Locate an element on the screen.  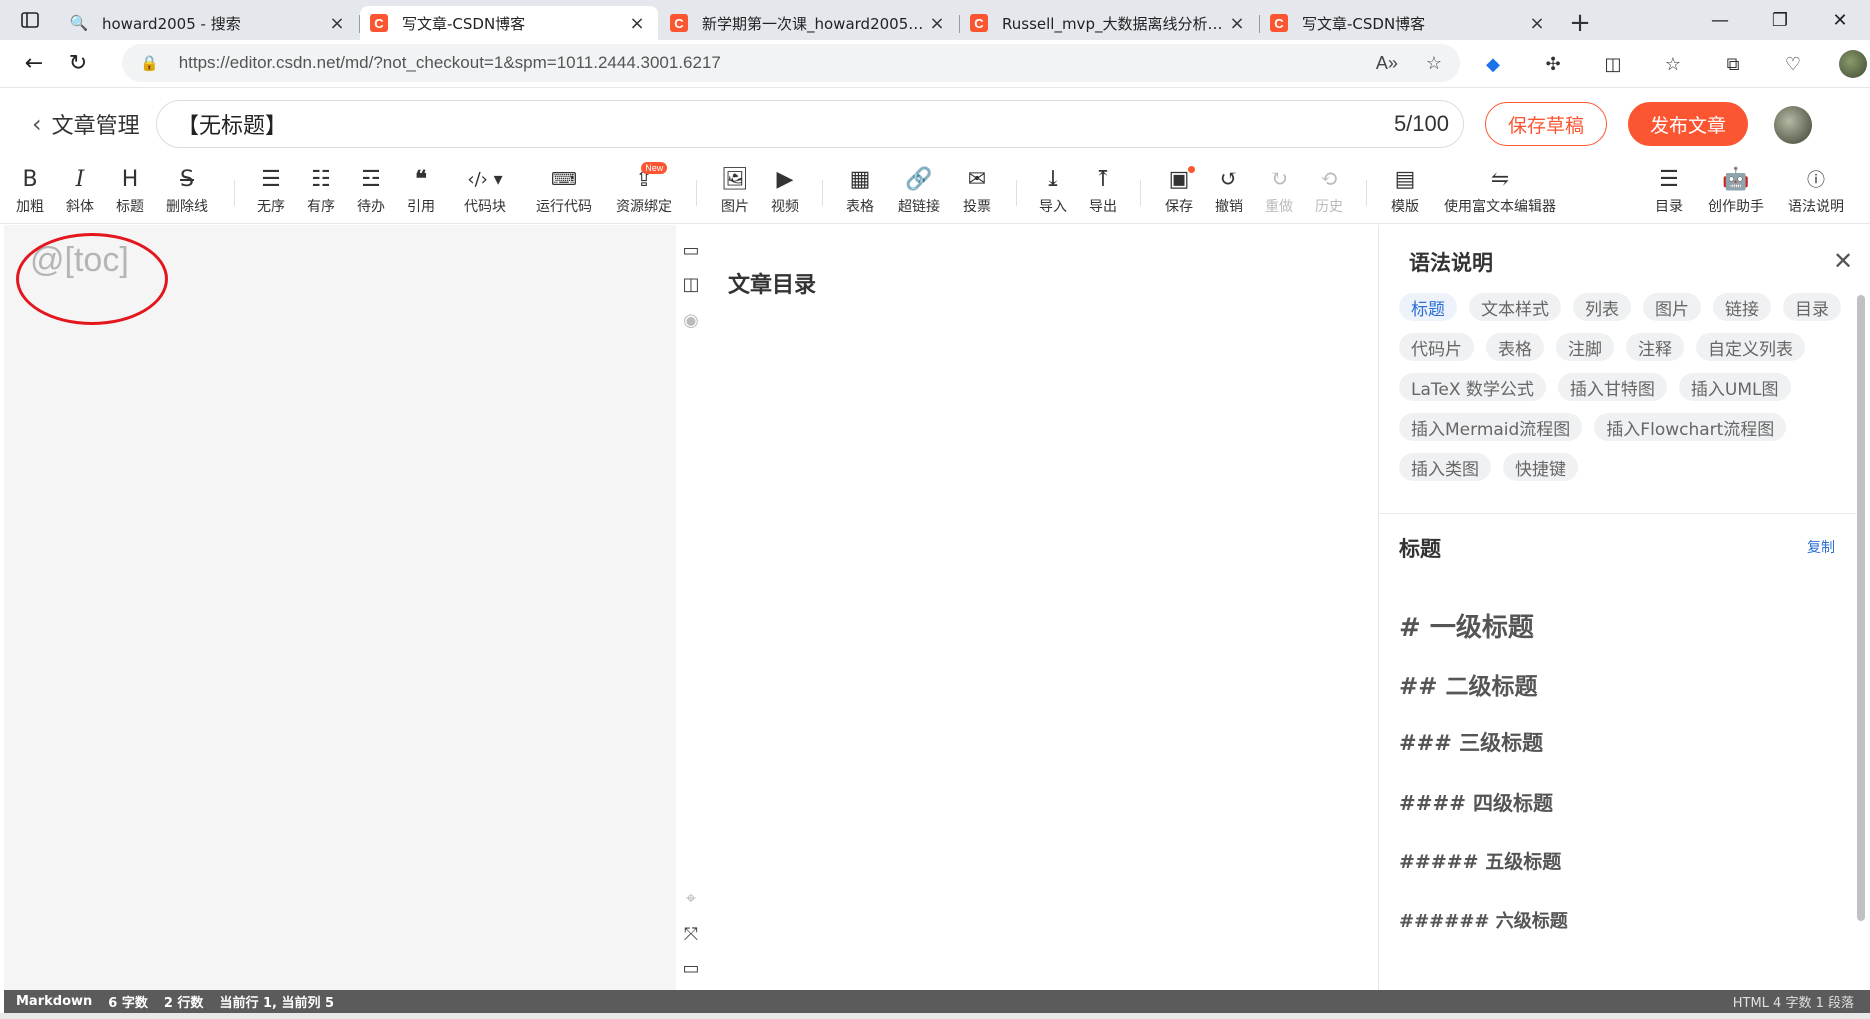
browser-tab: 🔍 howard2005 - 搜索 × is located at coordinates (210, 23).